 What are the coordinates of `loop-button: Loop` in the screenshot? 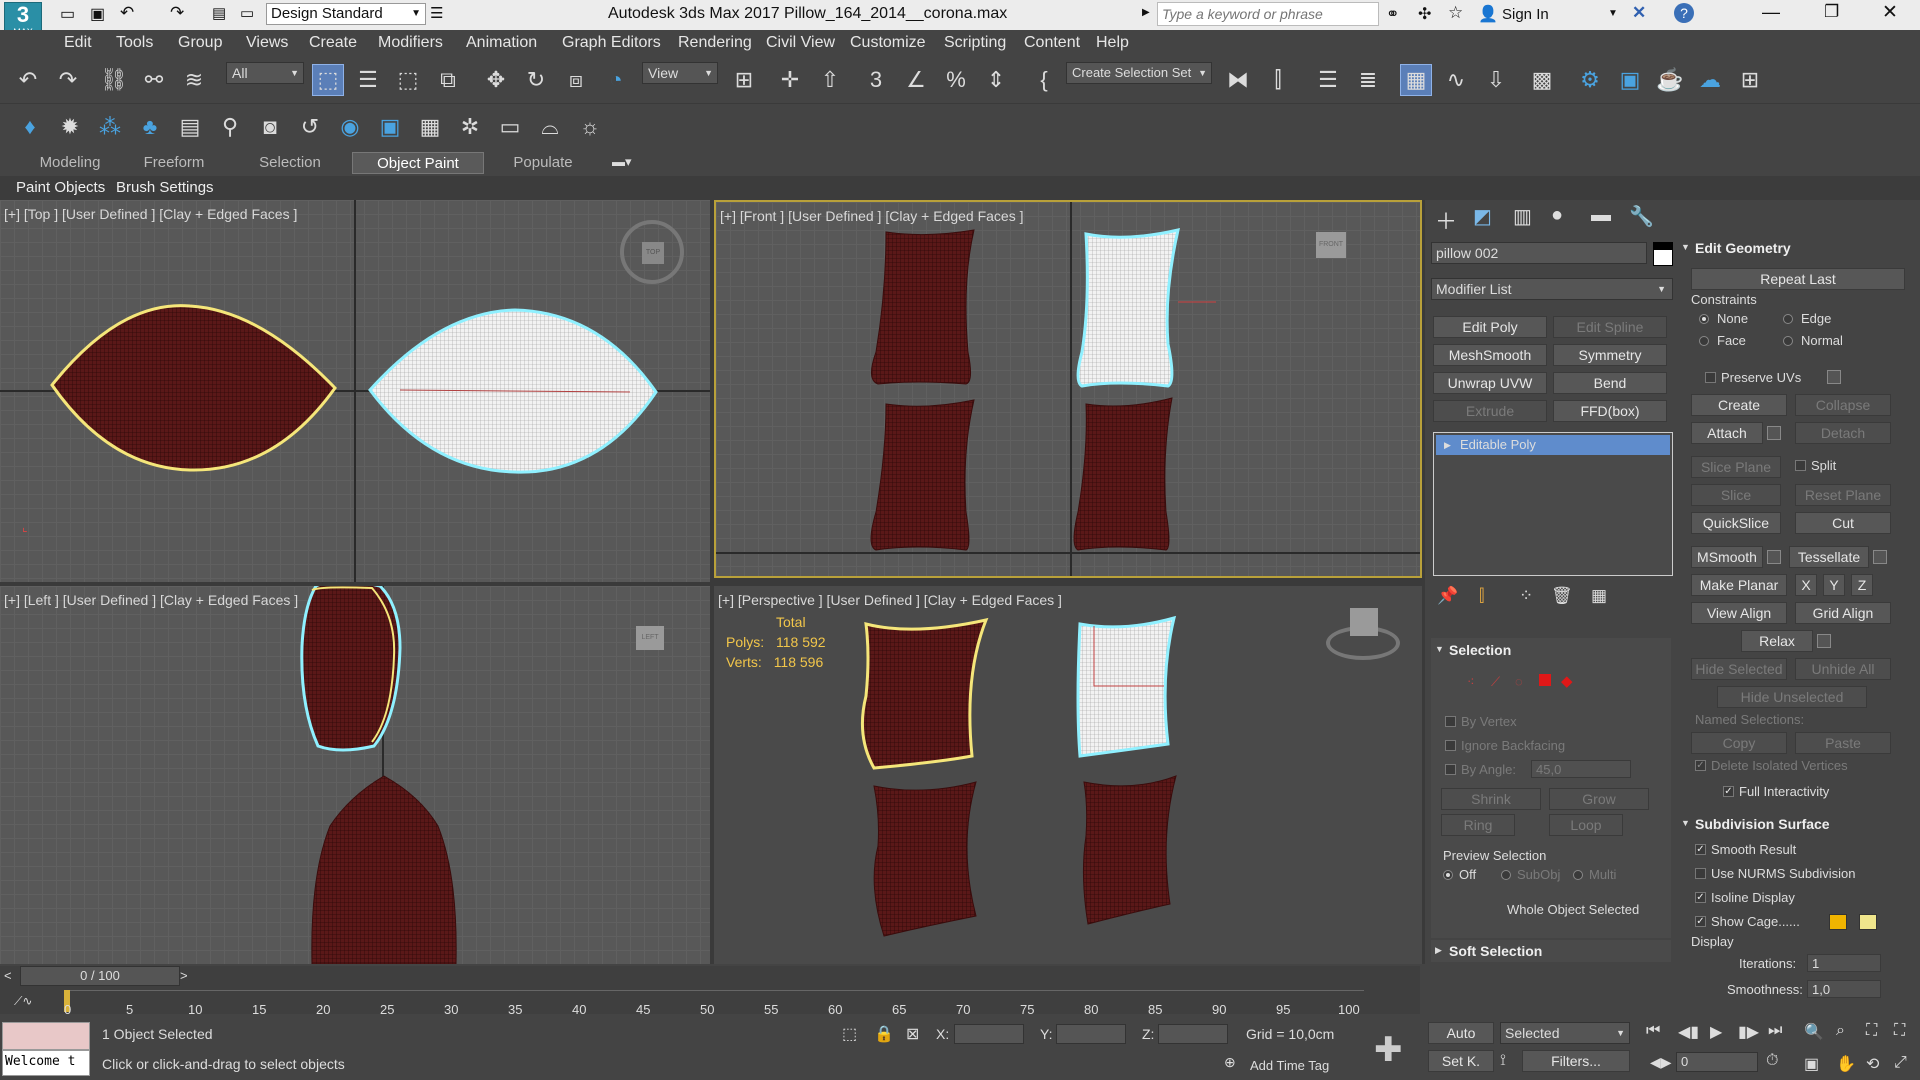 It's located at (1586, 825).